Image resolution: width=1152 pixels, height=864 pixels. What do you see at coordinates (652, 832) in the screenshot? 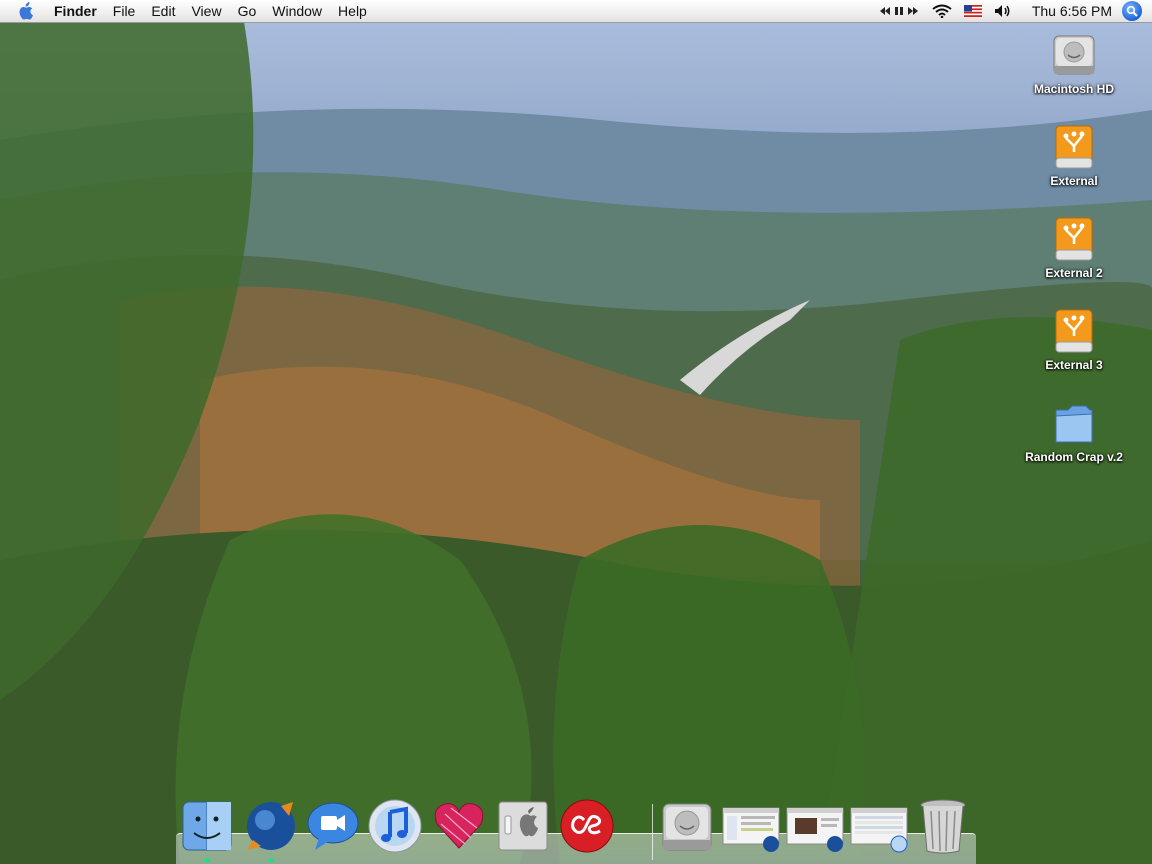
I see `dock-separator` at bounding box center [652, 832].